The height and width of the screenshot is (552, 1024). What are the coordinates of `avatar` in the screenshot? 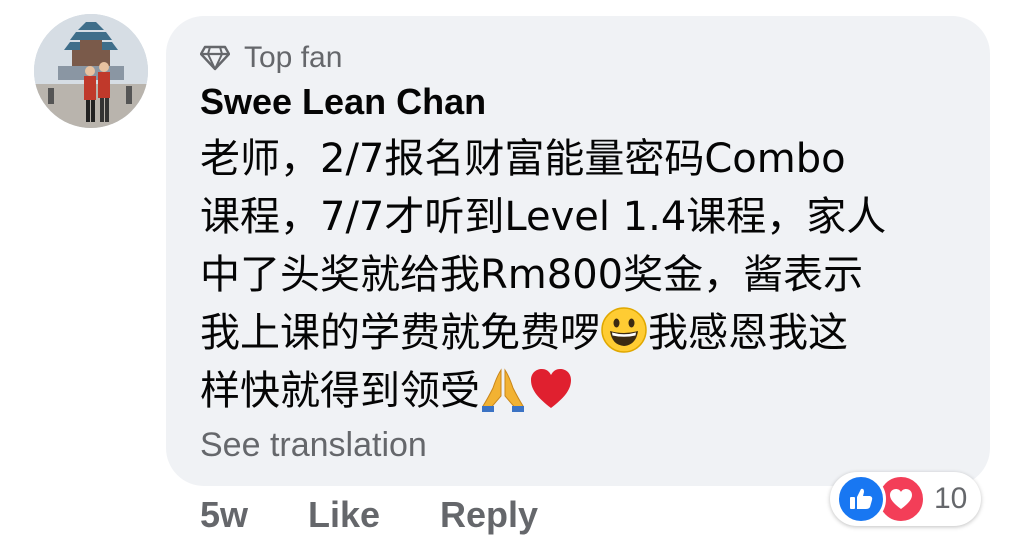 It's located at (91, 71).